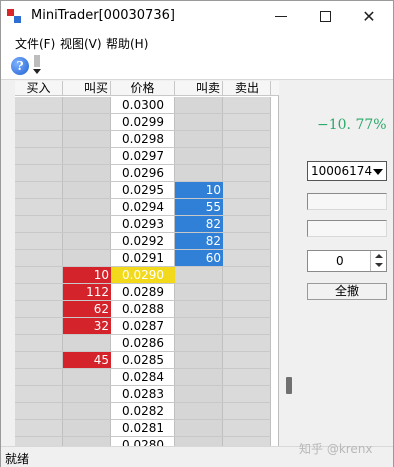  I want to click on ladder-row: 32 0.0287, so click(143, 326).